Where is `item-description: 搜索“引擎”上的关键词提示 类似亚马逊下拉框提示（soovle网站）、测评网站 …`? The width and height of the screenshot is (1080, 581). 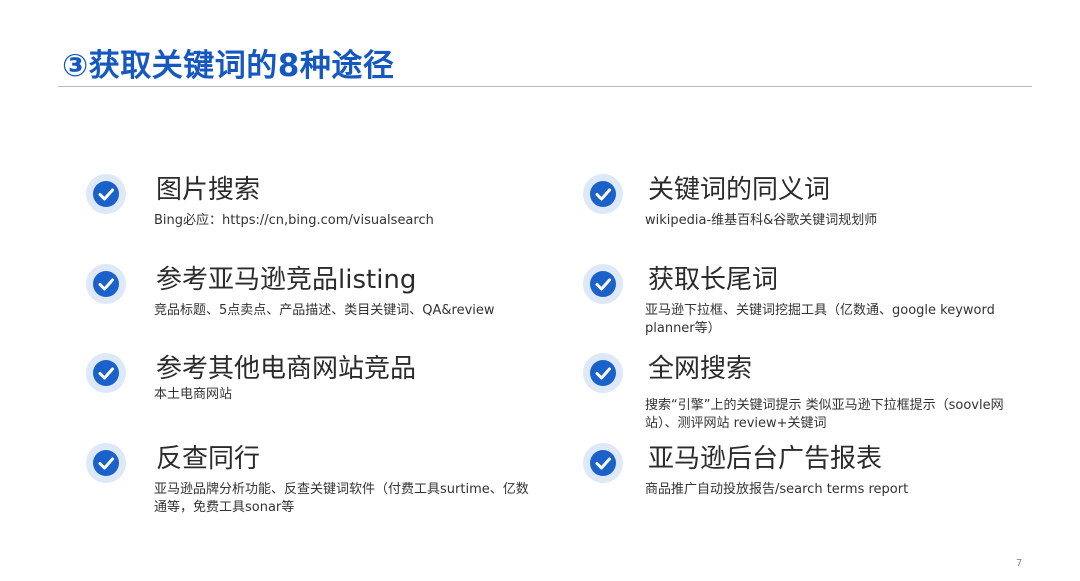
item-description: 搜索“引擎”上的关键词提示 类似亚马逊下拉框提示（soovle网站）、测评网站 … is located at coordinates (824, 414).